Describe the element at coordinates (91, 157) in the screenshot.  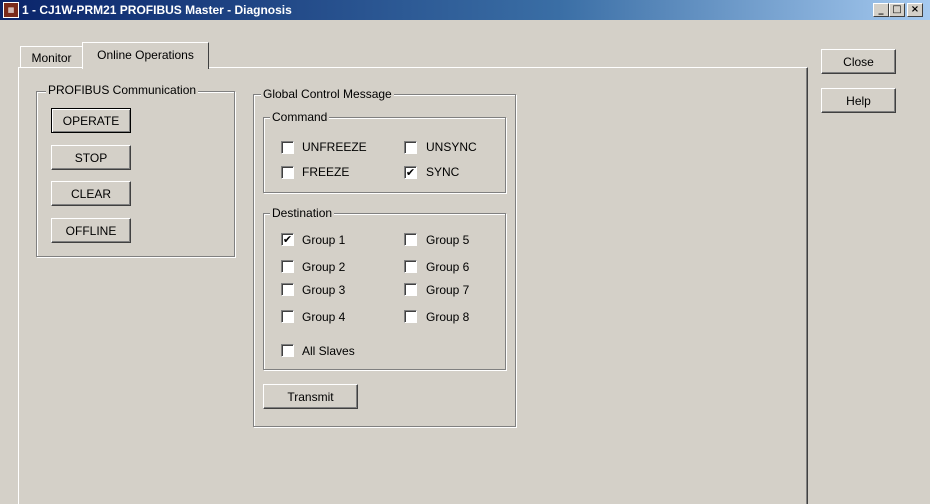
I see `stop-button: STOP` at that location.